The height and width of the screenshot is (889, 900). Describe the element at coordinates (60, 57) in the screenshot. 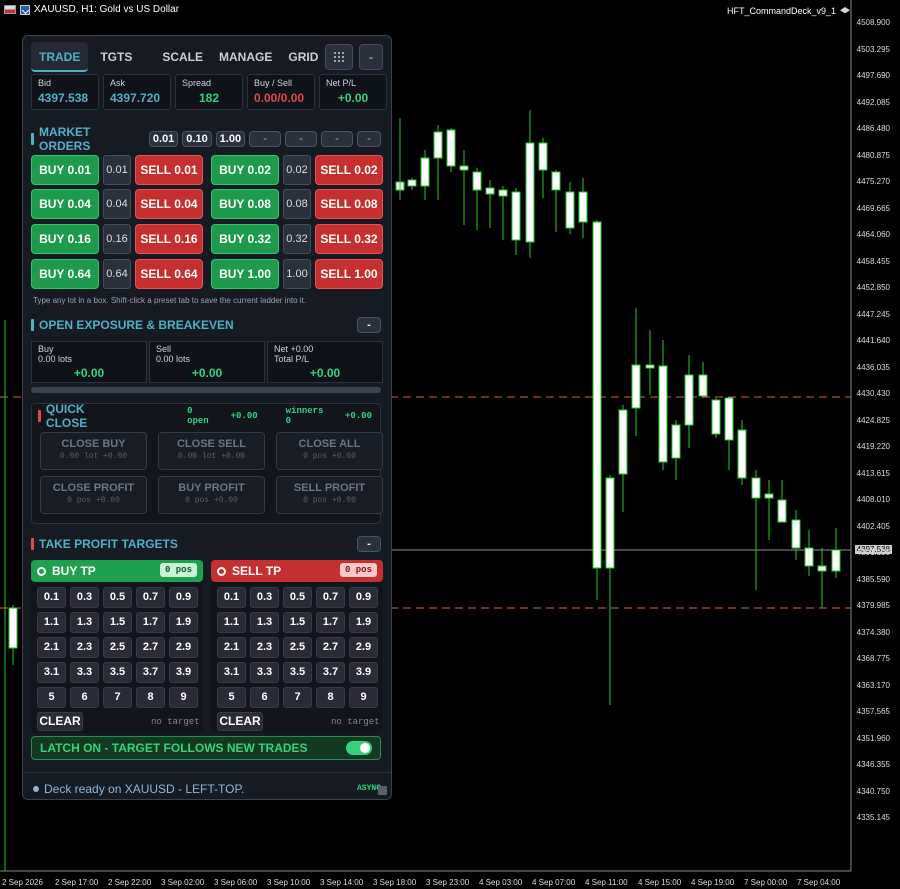

I see `tab-trade: TRADE` at that location.